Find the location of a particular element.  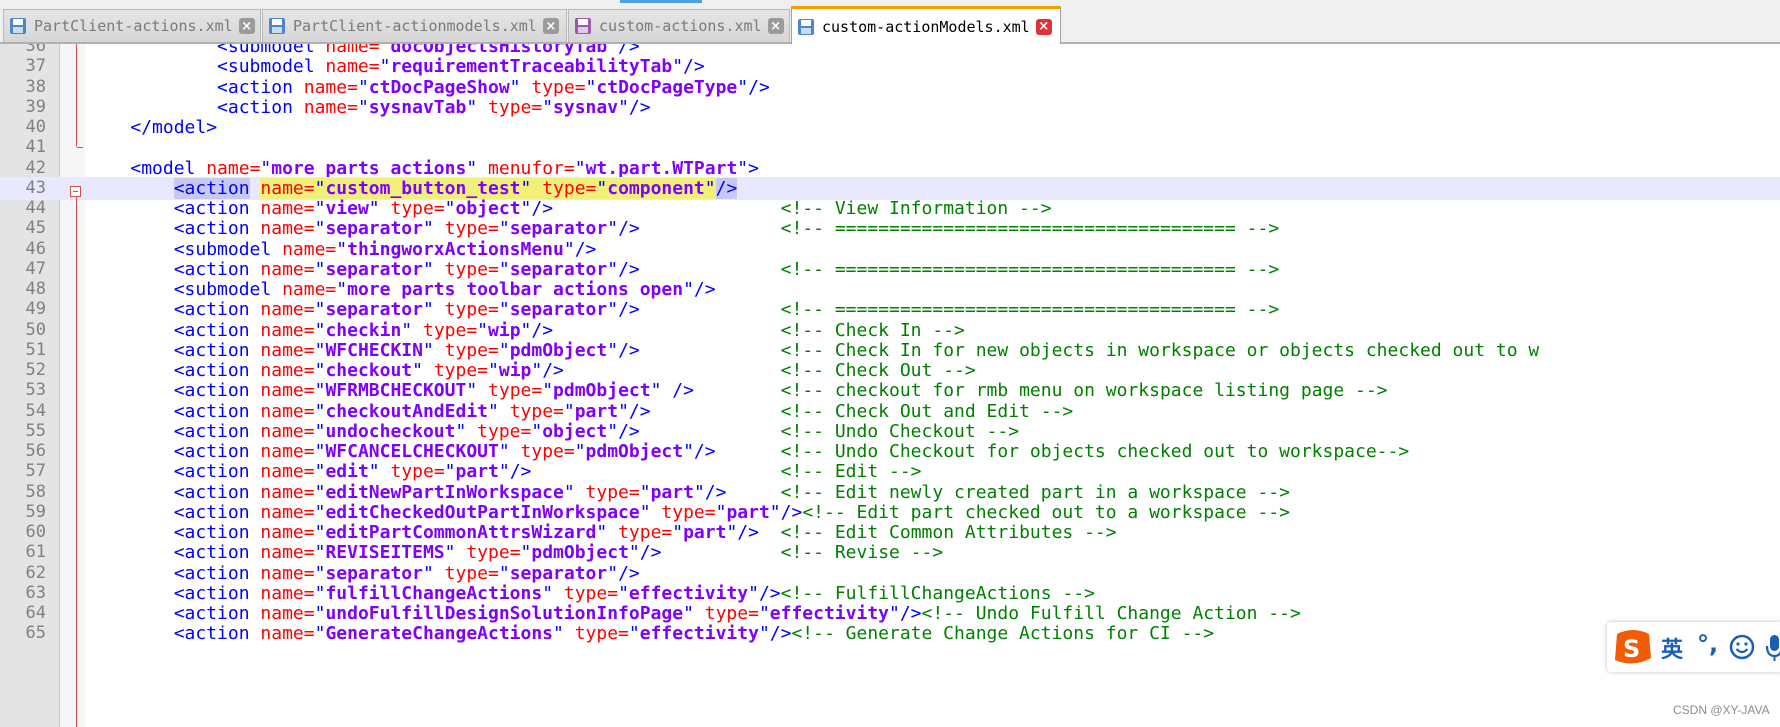

xml-value: undoFulfillDesignSolutionInfoPage is located at coordinates (504, 613).